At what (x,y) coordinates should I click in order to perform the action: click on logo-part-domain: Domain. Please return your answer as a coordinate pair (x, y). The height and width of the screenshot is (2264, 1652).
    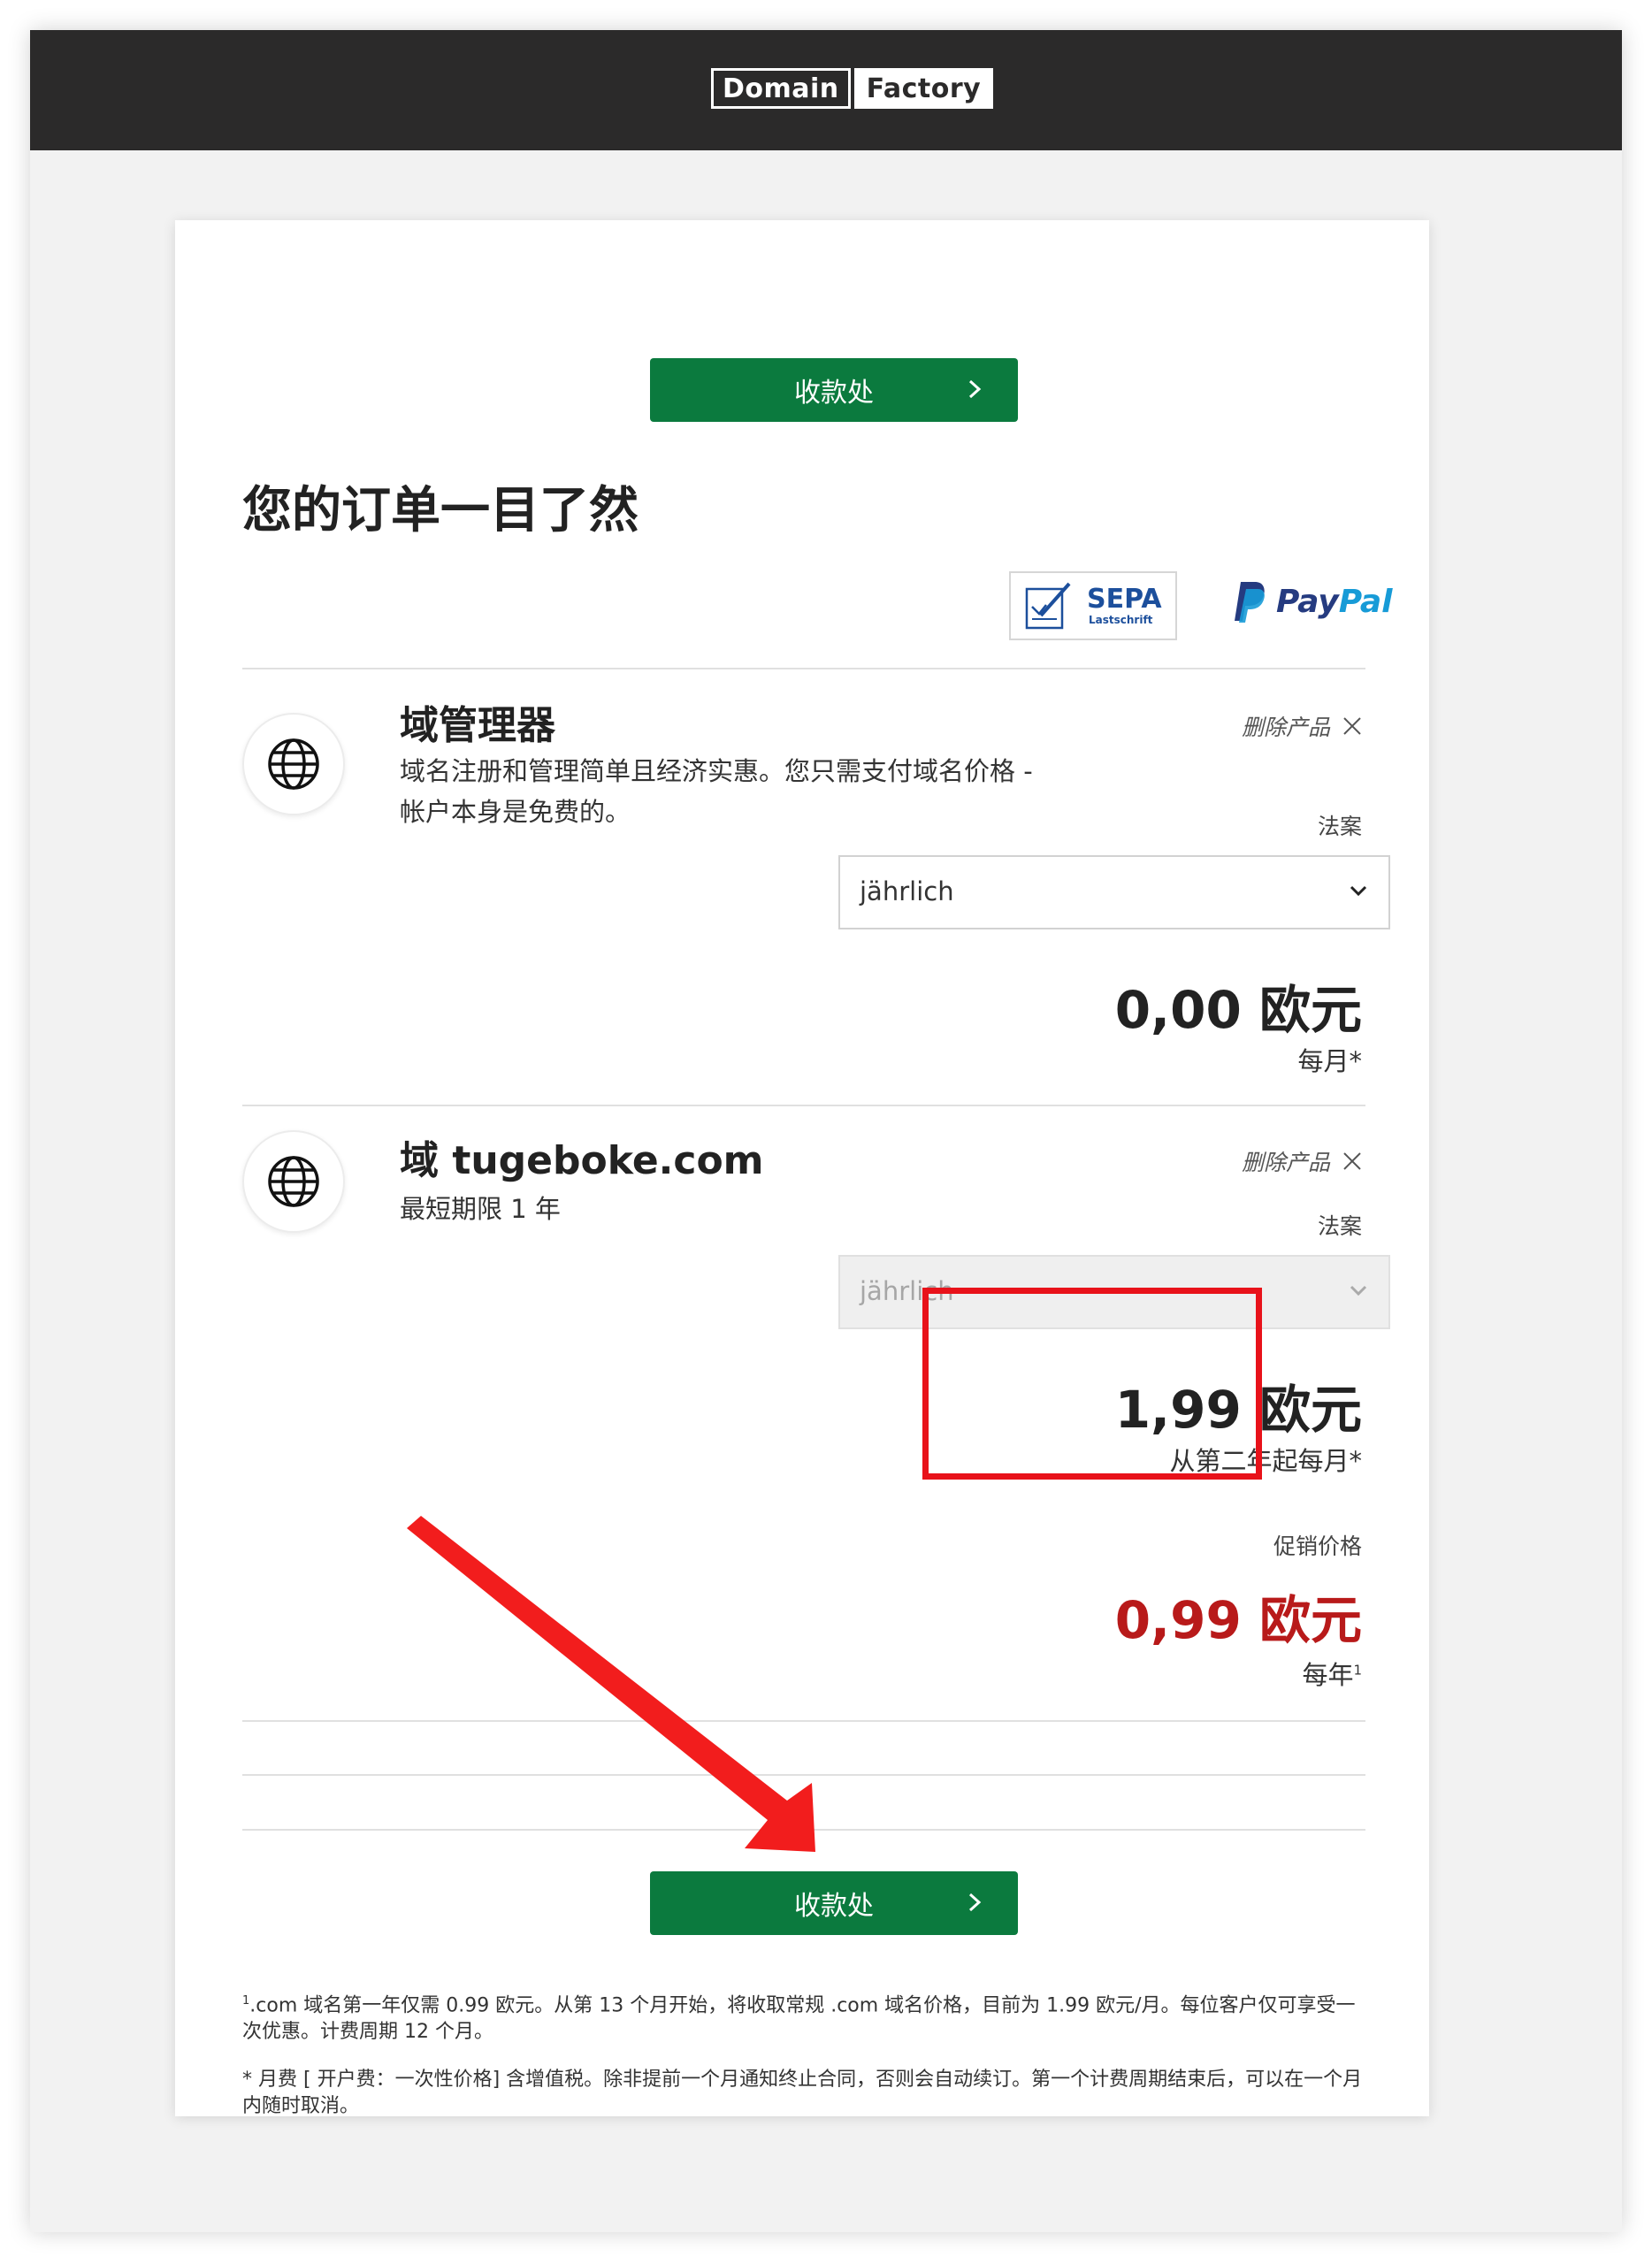
    Looking at the image, I should click on (781, 88).